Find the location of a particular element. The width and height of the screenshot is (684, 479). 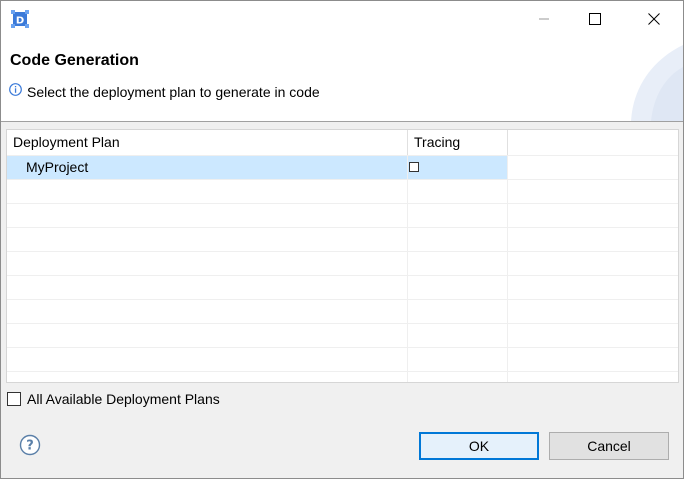

all-plans-label: All Available Deployment Plans is located at coordinates (123, 399).